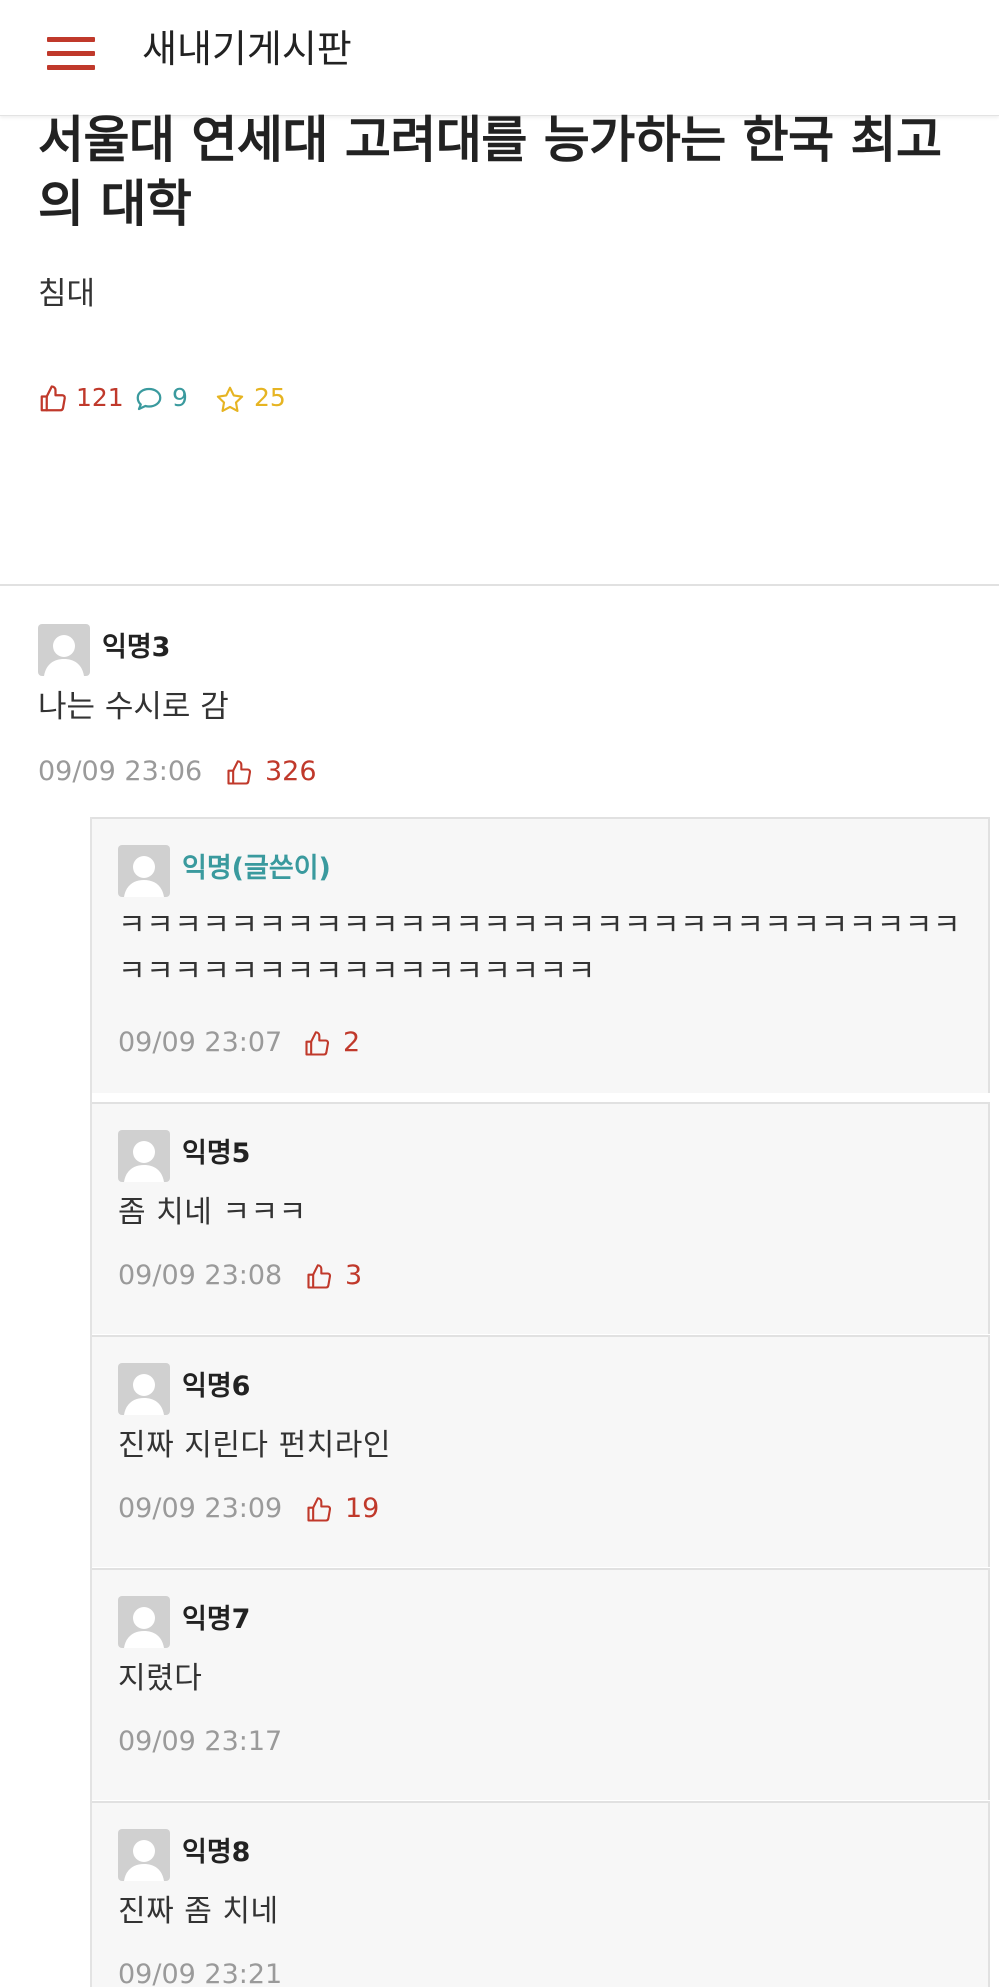 The image size is (999, 1987). Describe the element at coordinates (200, 1973) in the screenshot. I see `reply-time: 09/09 23:21` at that location.